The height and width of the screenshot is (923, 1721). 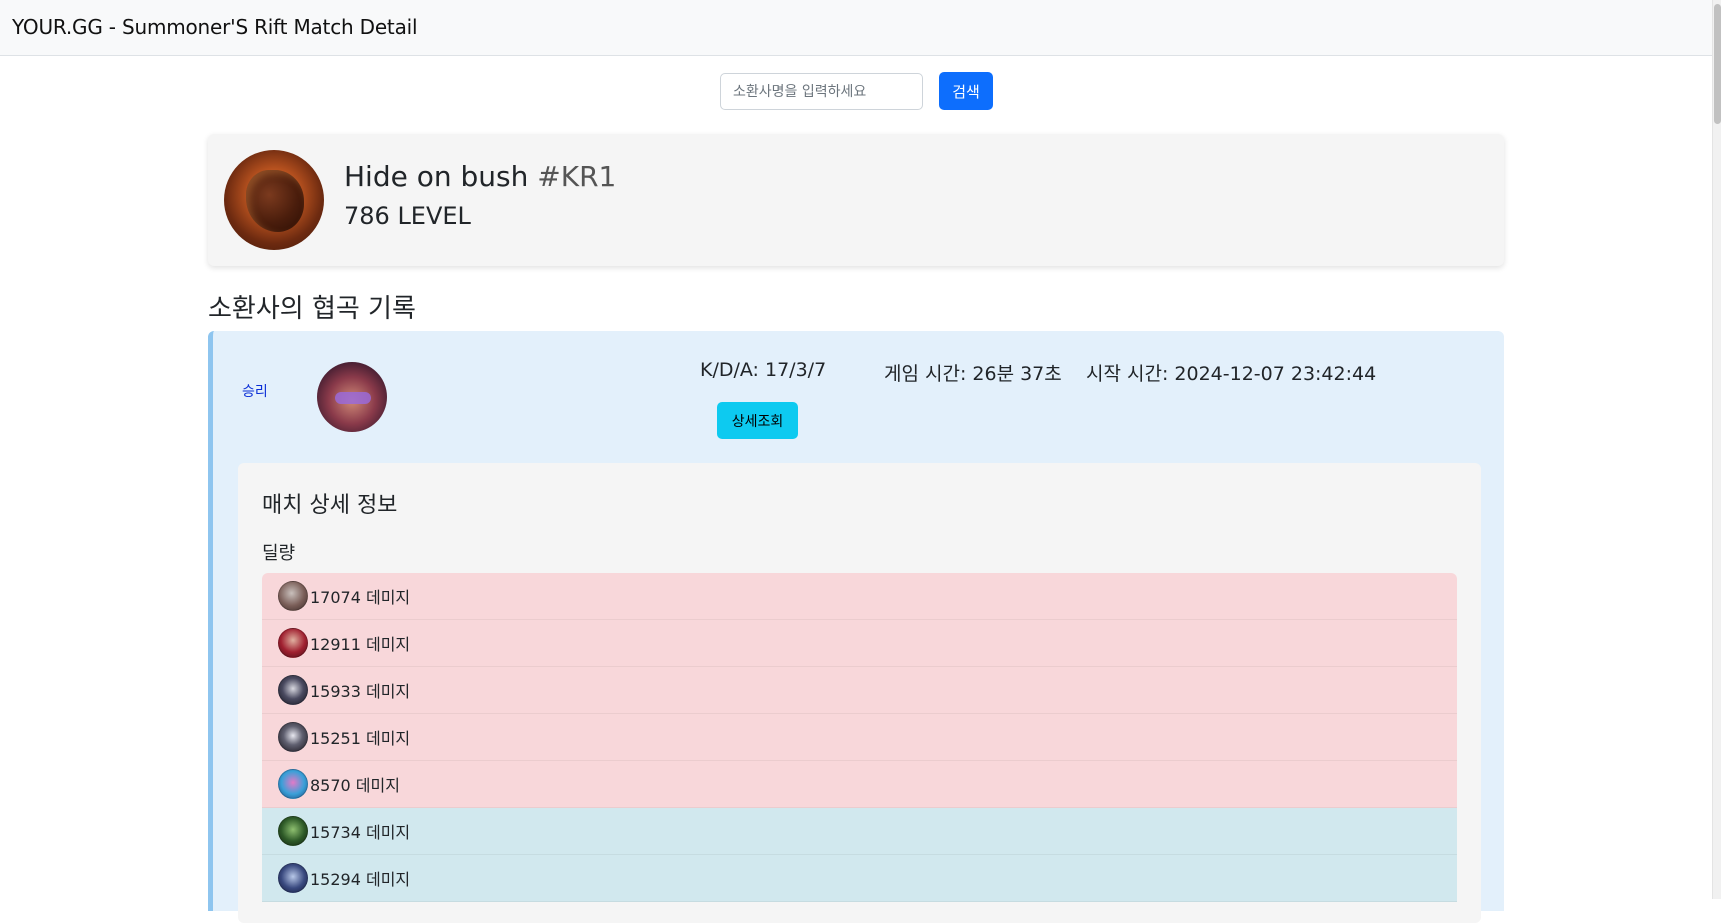 What do you see at coordinates (856, 200) in the screenshot?
I see `profile-card: Hide on bush #KR1 786 LEVEL` at bounding box center [856, 200].